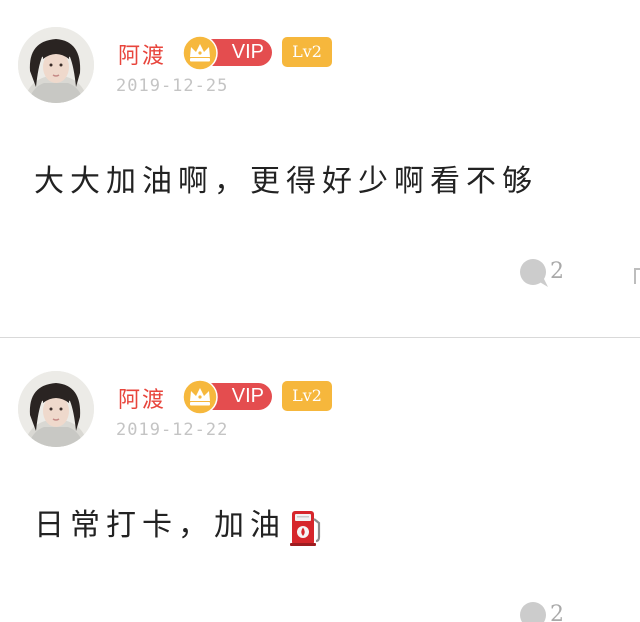 This screenshot has width=640, height=622. Describe the element at coordinates (172, 430) in the screenshot. I see `timestamp: 2019-12-22` at that location.